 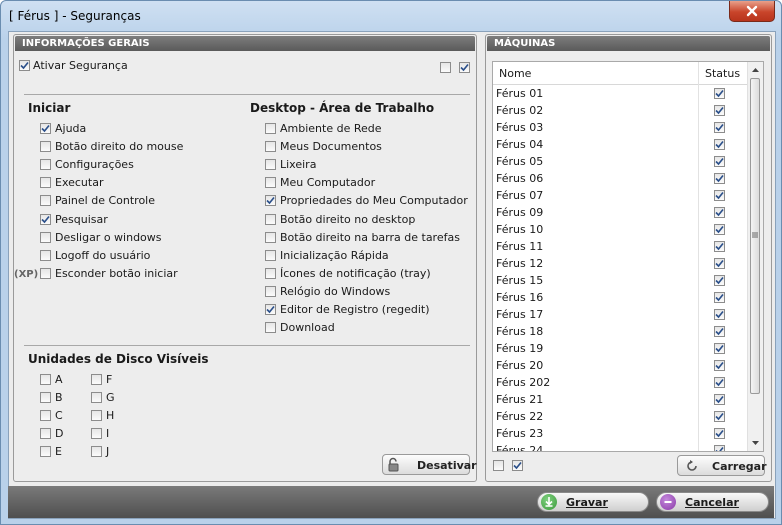 I want to click on desktop-option-label: Meus Documentos, so click(x=331, y=147).